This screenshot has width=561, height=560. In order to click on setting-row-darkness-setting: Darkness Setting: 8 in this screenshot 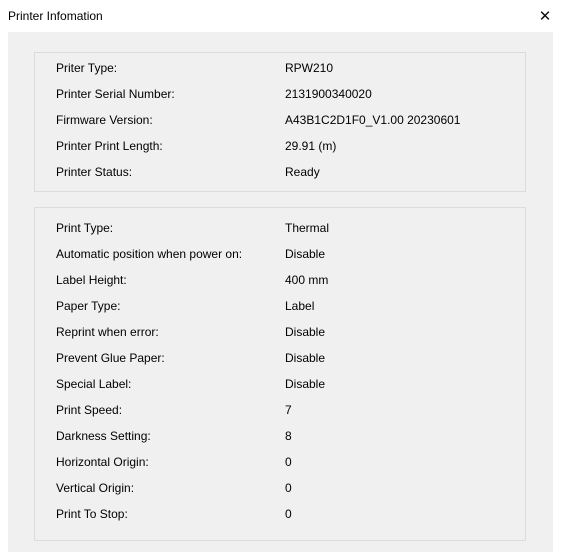, I will do `click(280, 436)`.